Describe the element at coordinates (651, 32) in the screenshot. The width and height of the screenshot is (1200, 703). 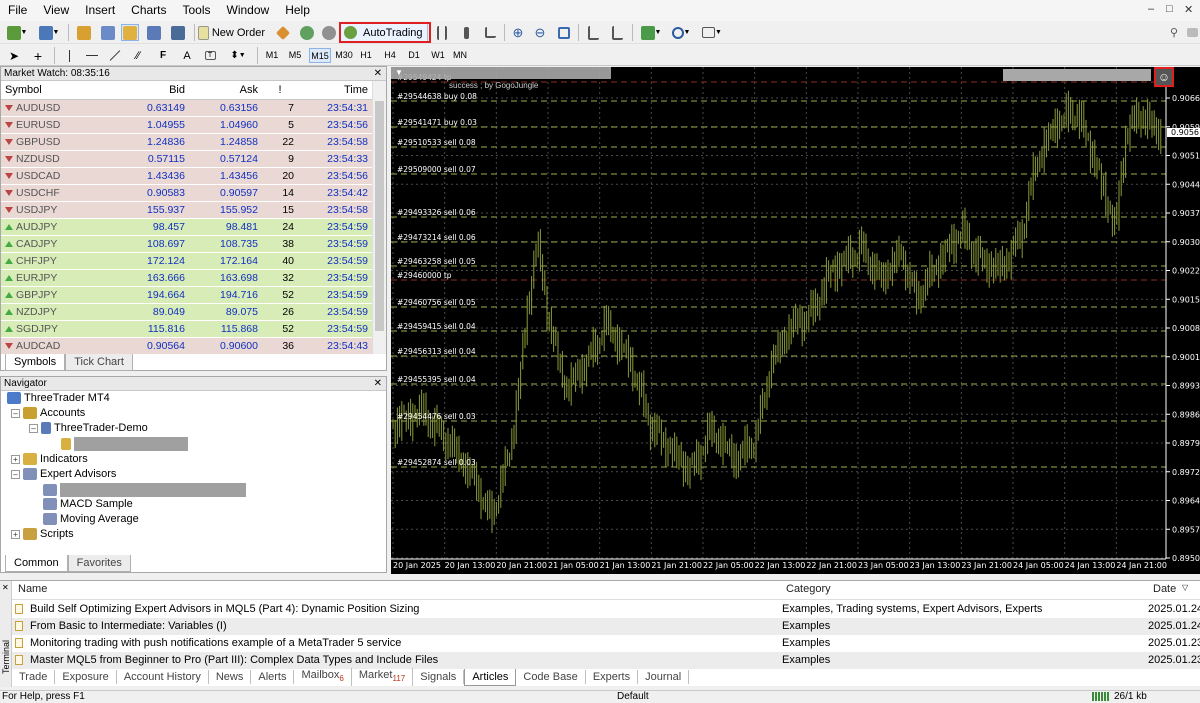
I see `indicators-button: ▼` at that location.